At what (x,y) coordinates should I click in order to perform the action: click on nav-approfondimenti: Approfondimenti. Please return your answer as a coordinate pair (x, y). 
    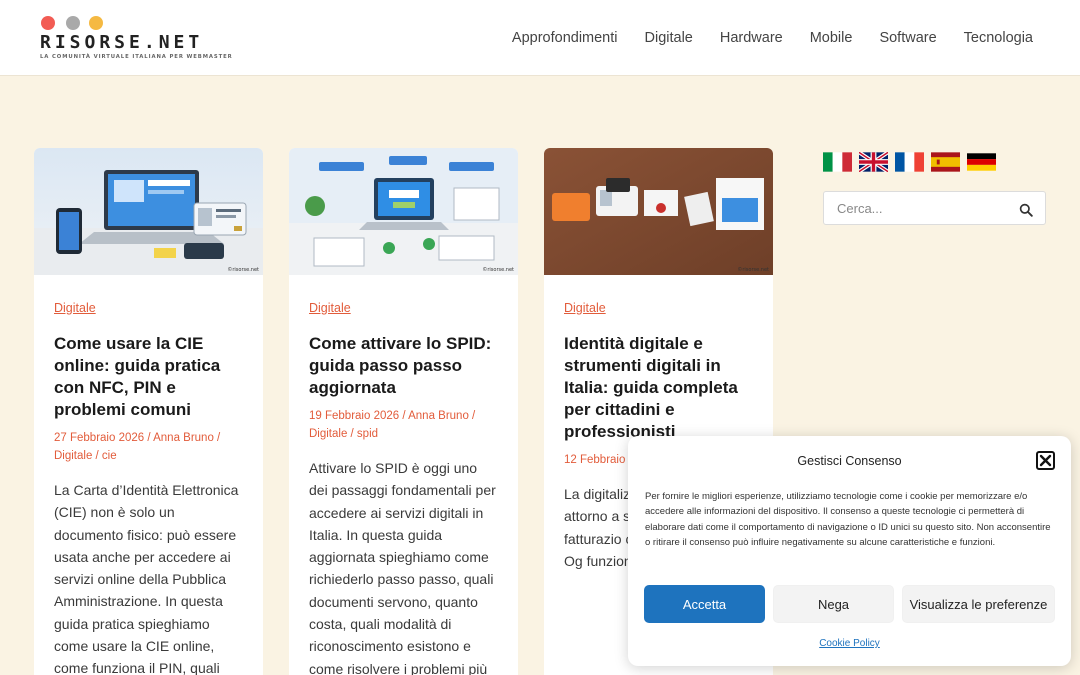
    Looking at the image, I should click on (565, 38).